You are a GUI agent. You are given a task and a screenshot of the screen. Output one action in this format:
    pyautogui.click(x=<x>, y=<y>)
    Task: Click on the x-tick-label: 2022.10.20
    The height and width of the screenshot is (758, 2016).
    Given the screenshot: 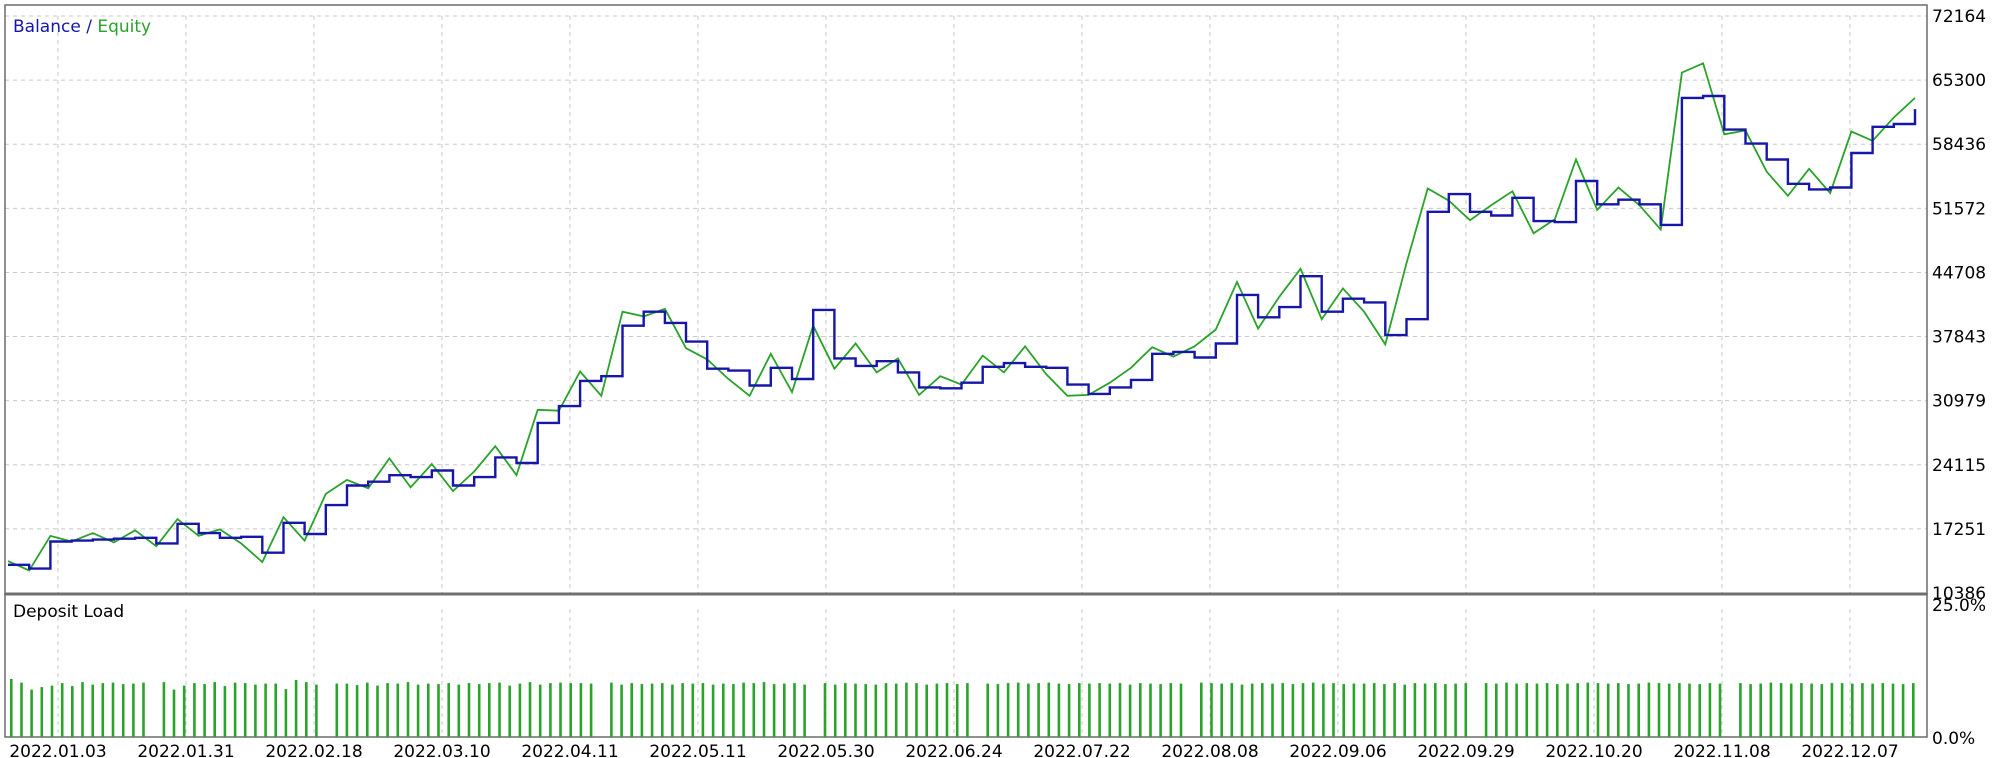 What is the action you would take?
    pyautogui.click(x=1593, y=750)
    